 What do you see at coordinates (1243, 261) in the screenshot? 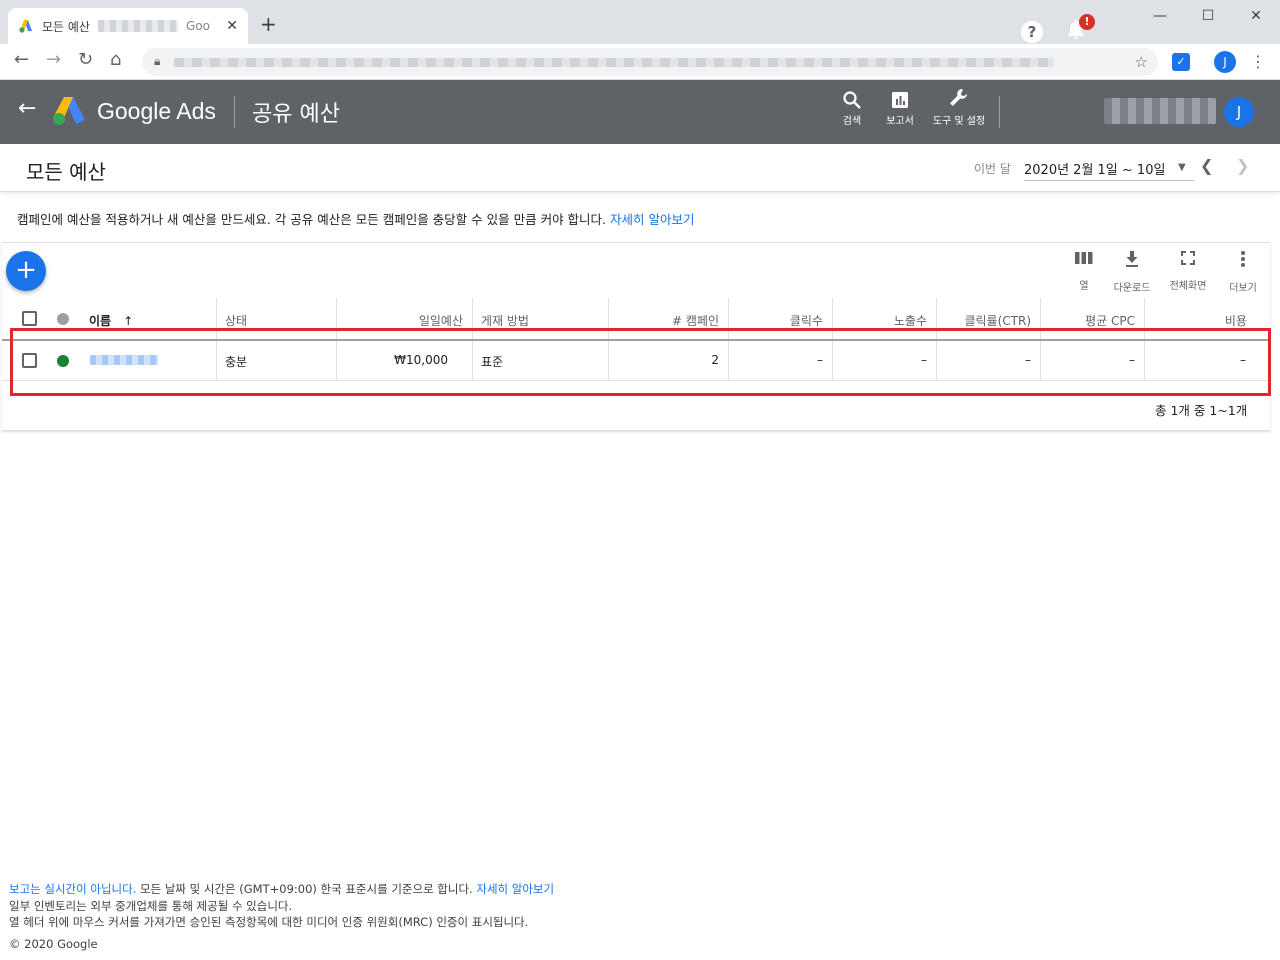
I see `more-vert-icon` at bounding box center [1243, 261].